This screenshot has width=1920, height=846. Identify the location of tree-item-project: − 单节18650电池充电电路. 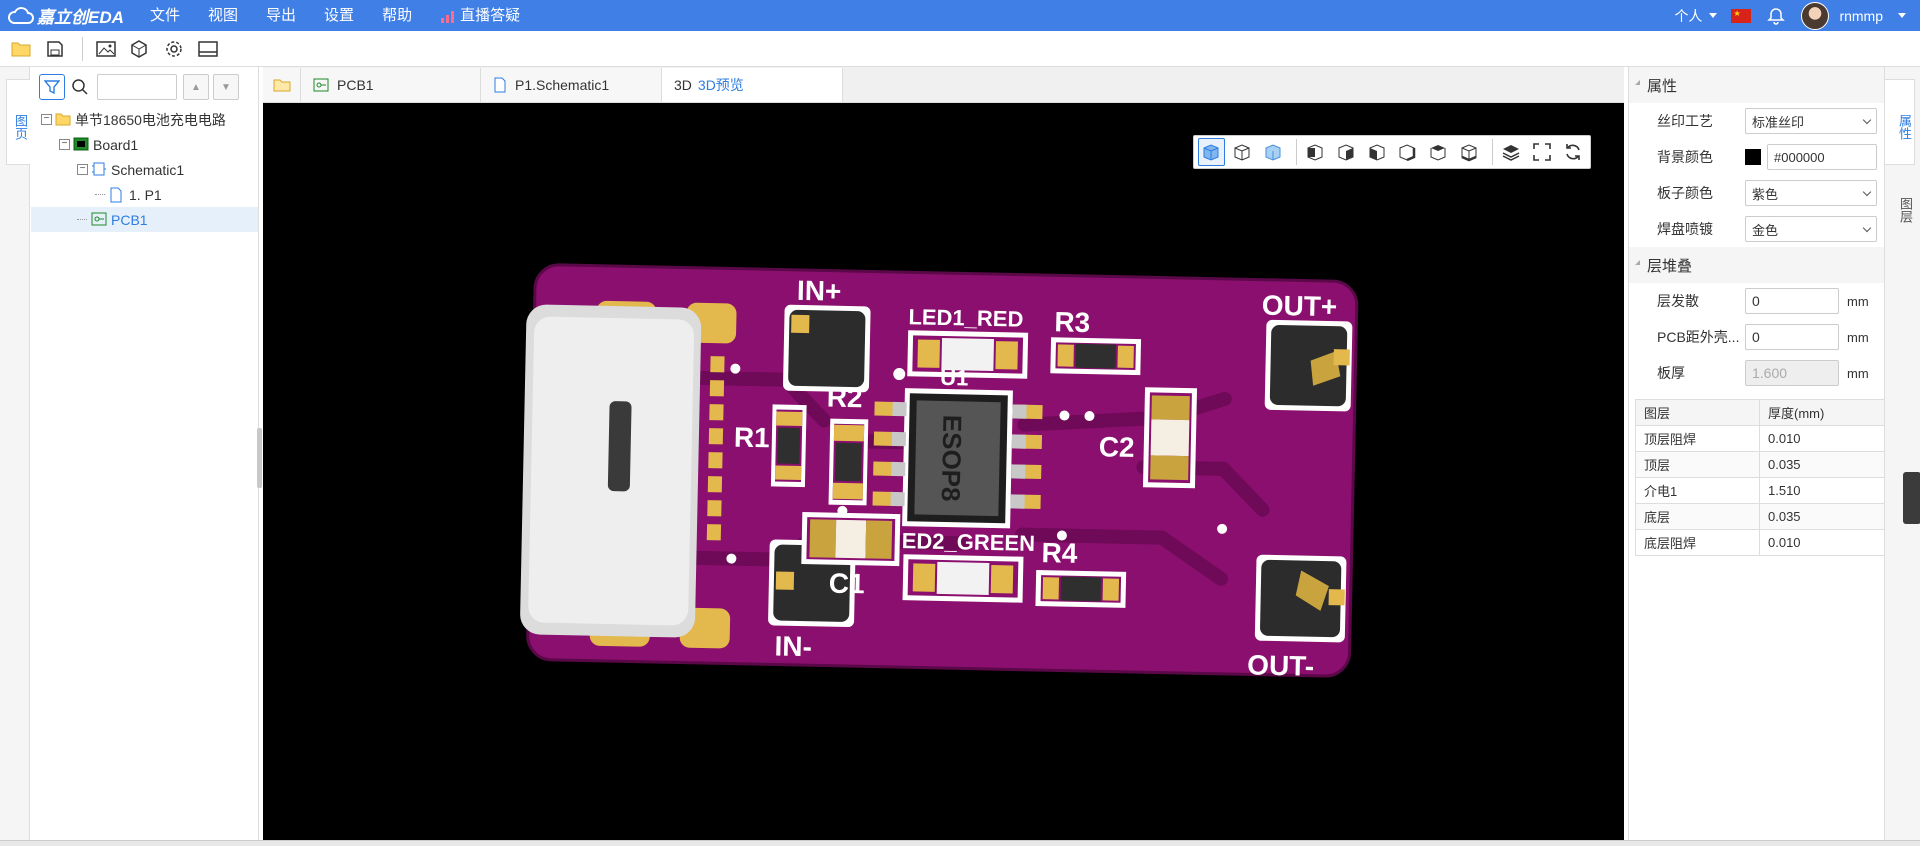
(144, 119).